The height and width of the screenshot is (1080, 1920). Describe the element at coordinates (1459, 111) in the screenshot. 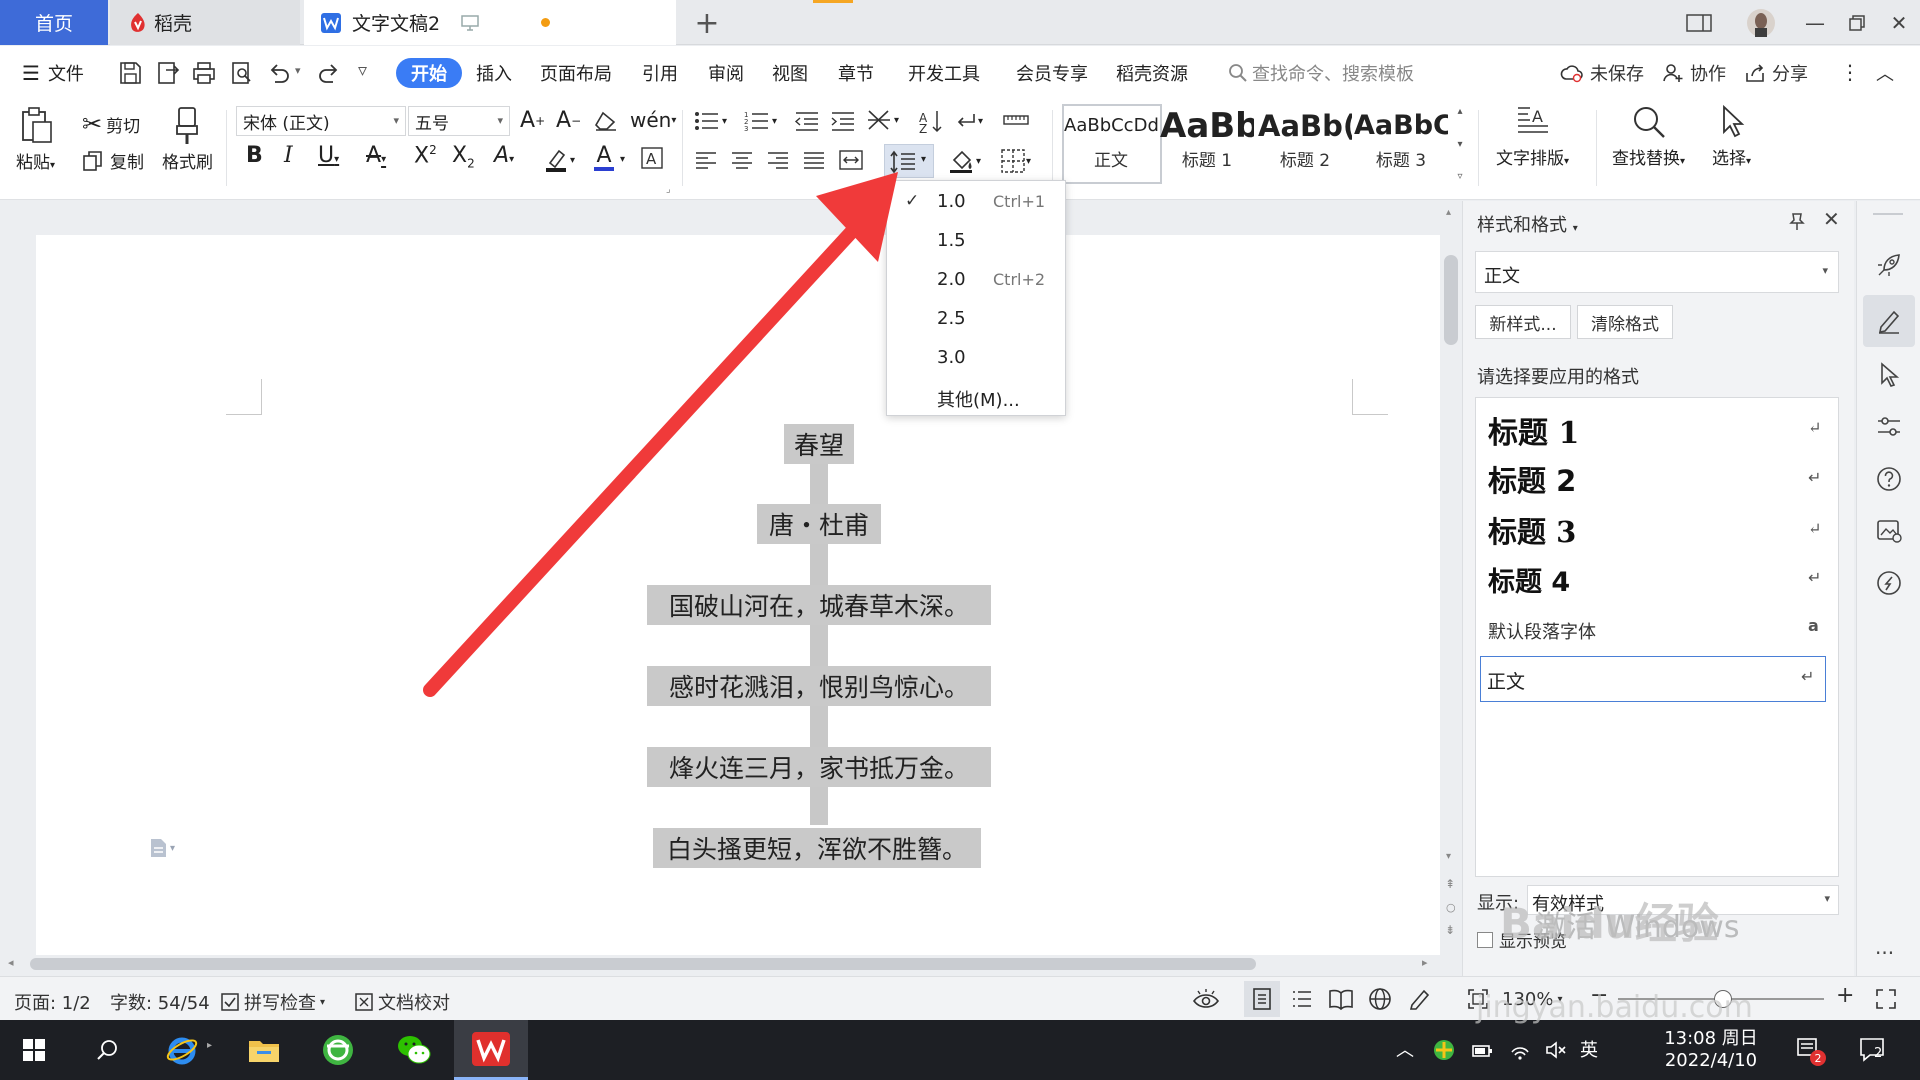

I see `chevron-up-icon: ▴` at that location.